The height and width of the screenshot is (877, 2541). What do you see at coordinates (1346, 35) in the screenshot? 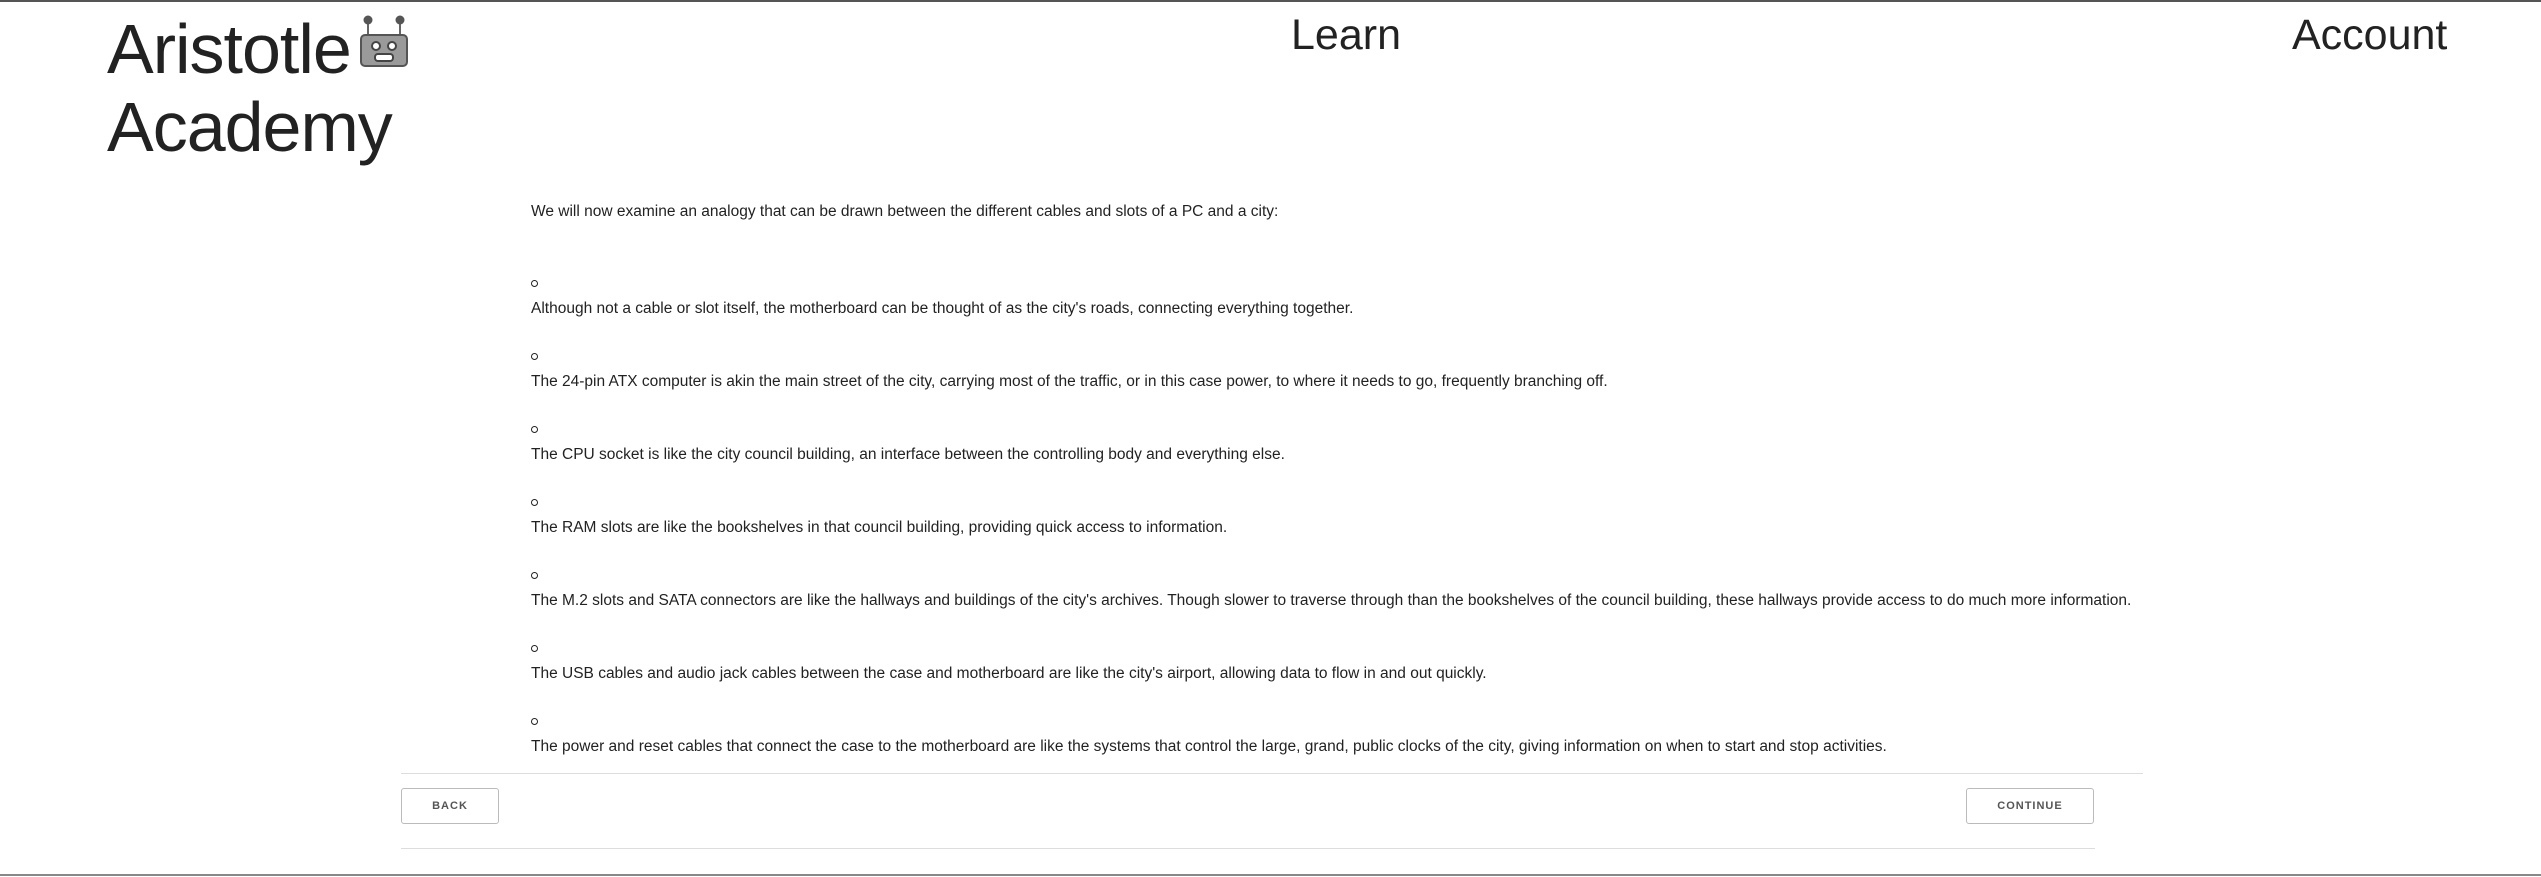
I see `nav-learn-link: Learn` at bounding box center [1346, 35].